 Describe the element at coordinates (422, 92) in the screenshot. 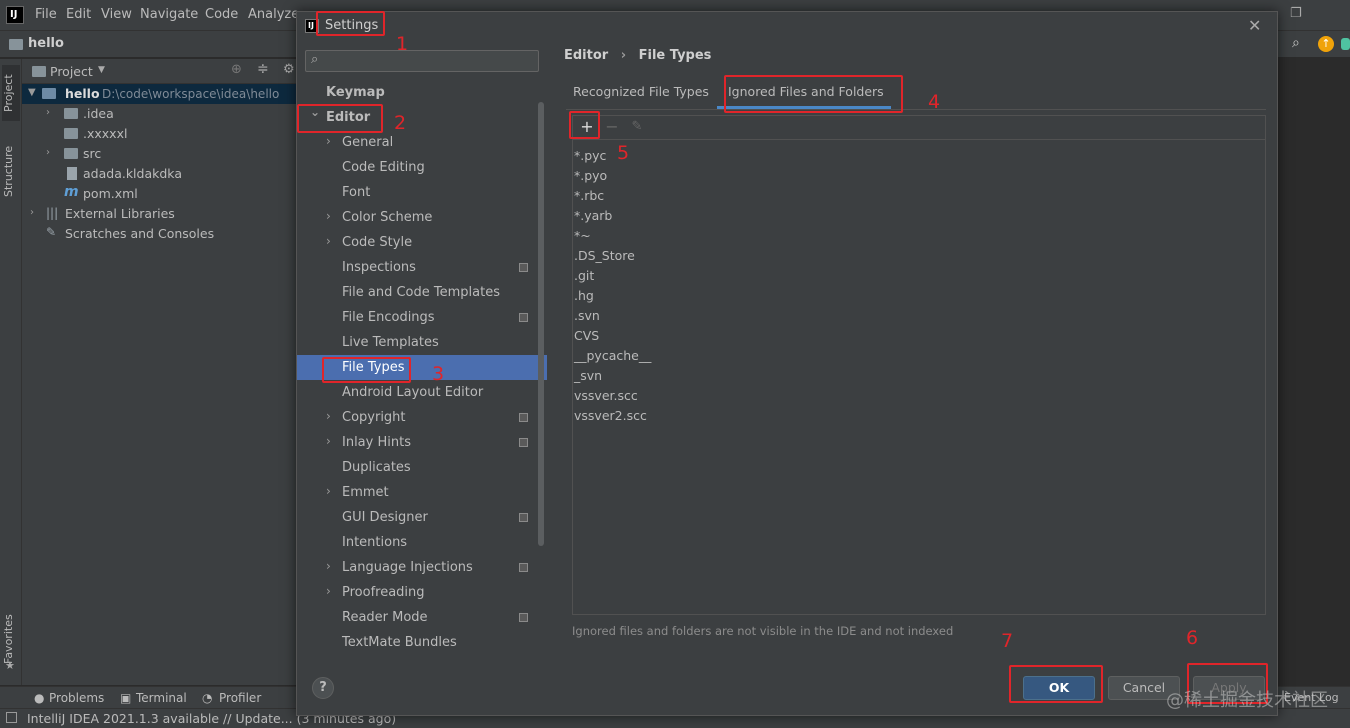

I see `settings-tree-item: Keymap` at that location.